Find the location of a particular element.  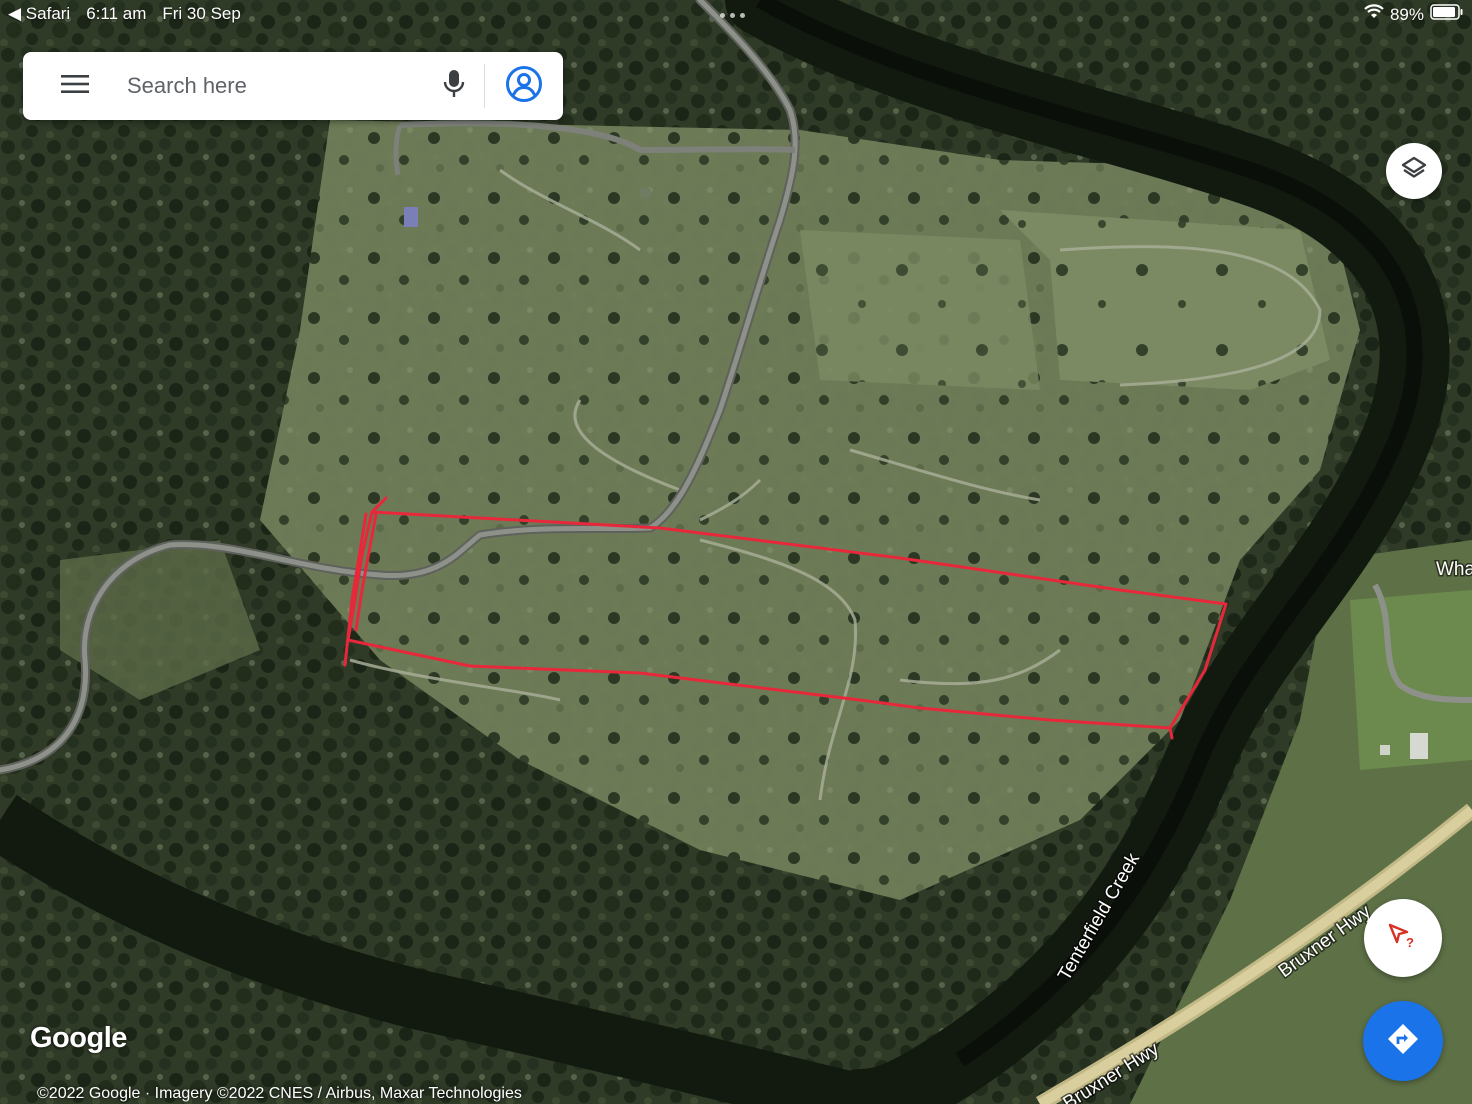

account-button is located at coordinates (524, 86).